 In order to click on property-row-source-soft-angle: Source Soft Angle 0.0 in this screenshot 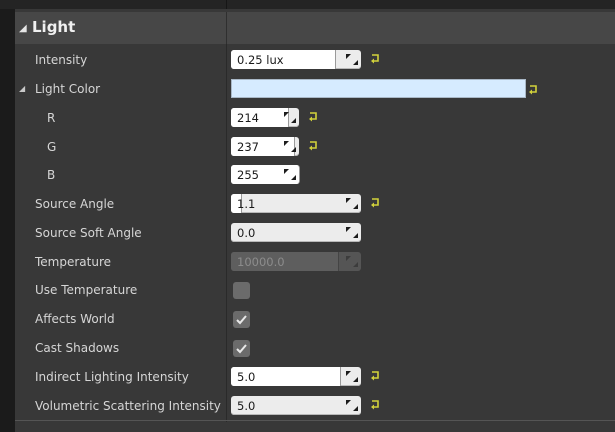, I will do `click(315, 233)`.